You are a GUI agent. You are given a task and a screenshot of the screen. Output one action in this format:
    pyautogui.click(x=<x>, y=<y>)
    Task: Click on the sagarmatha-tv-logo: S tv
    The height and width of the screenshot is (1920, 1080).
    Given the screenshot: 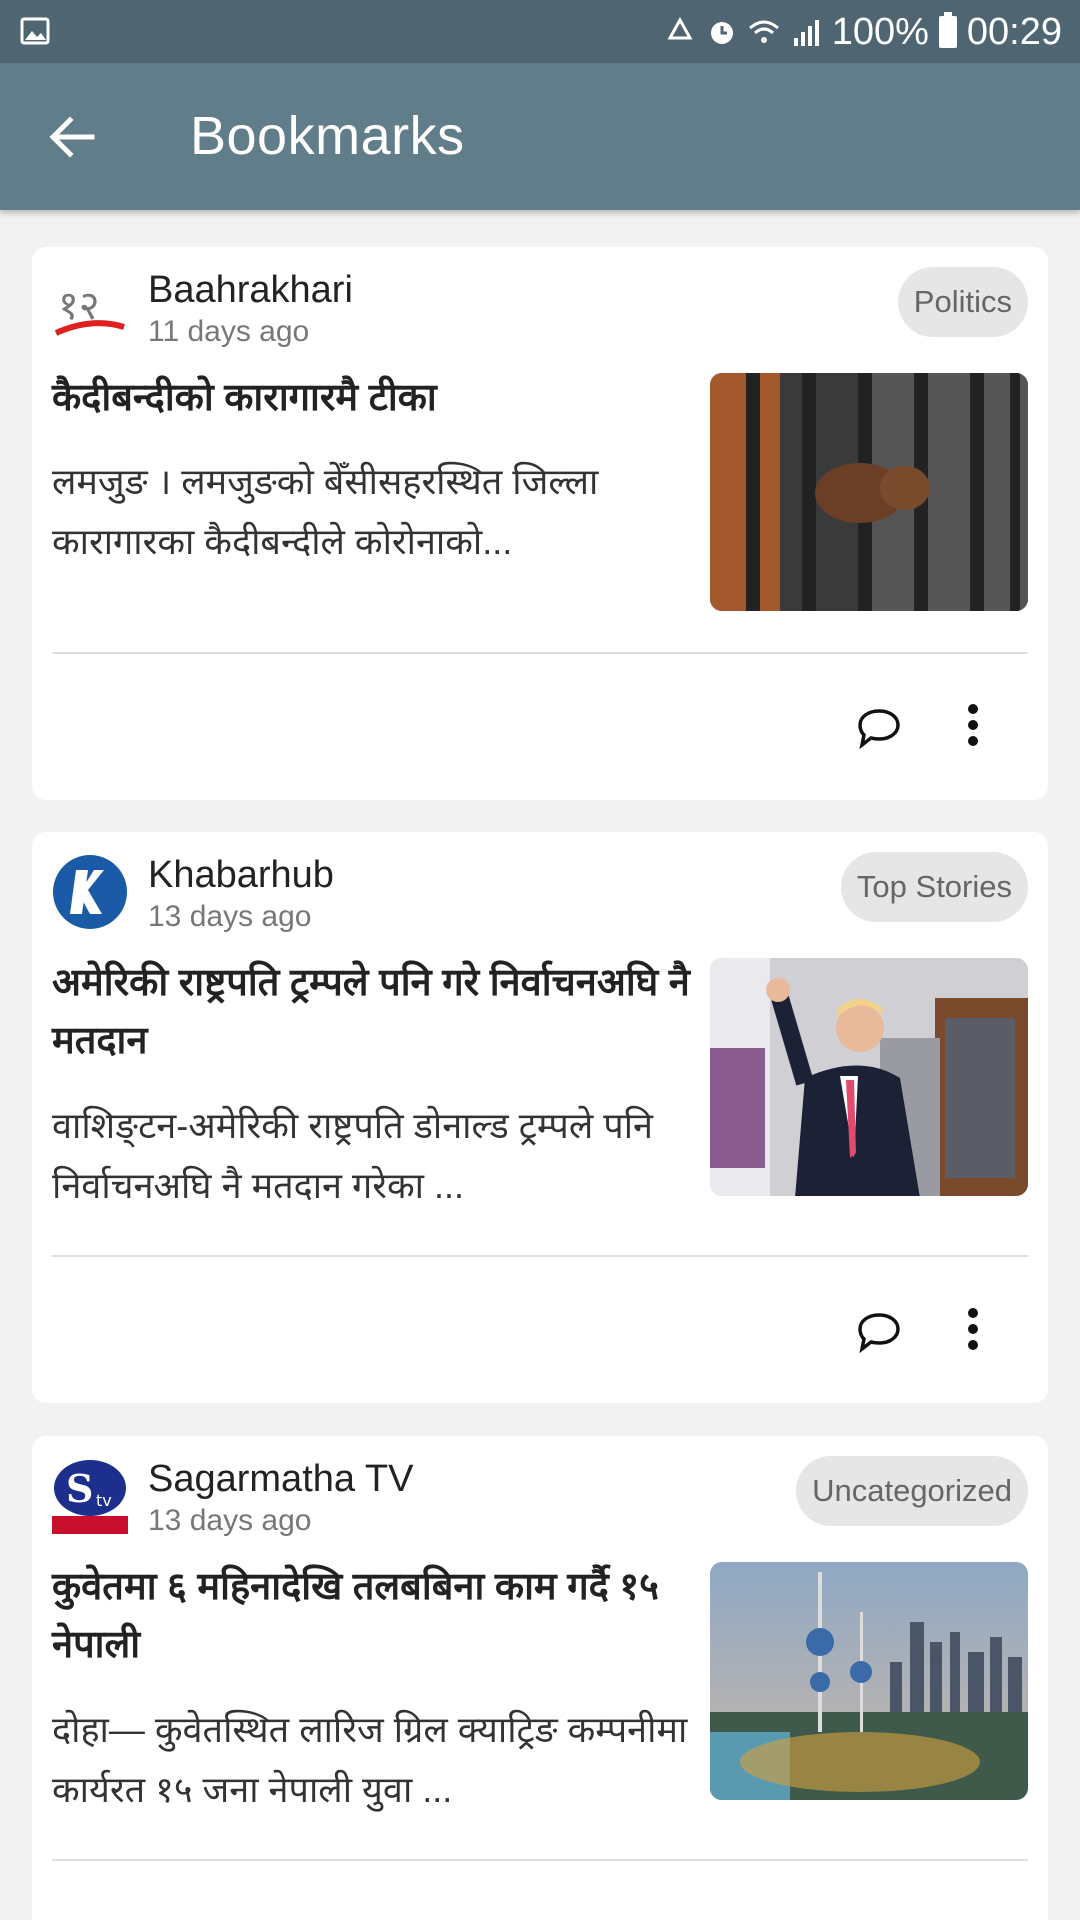 What is the action you would take?
    pyautogui.click(x=90, y=1496)
    